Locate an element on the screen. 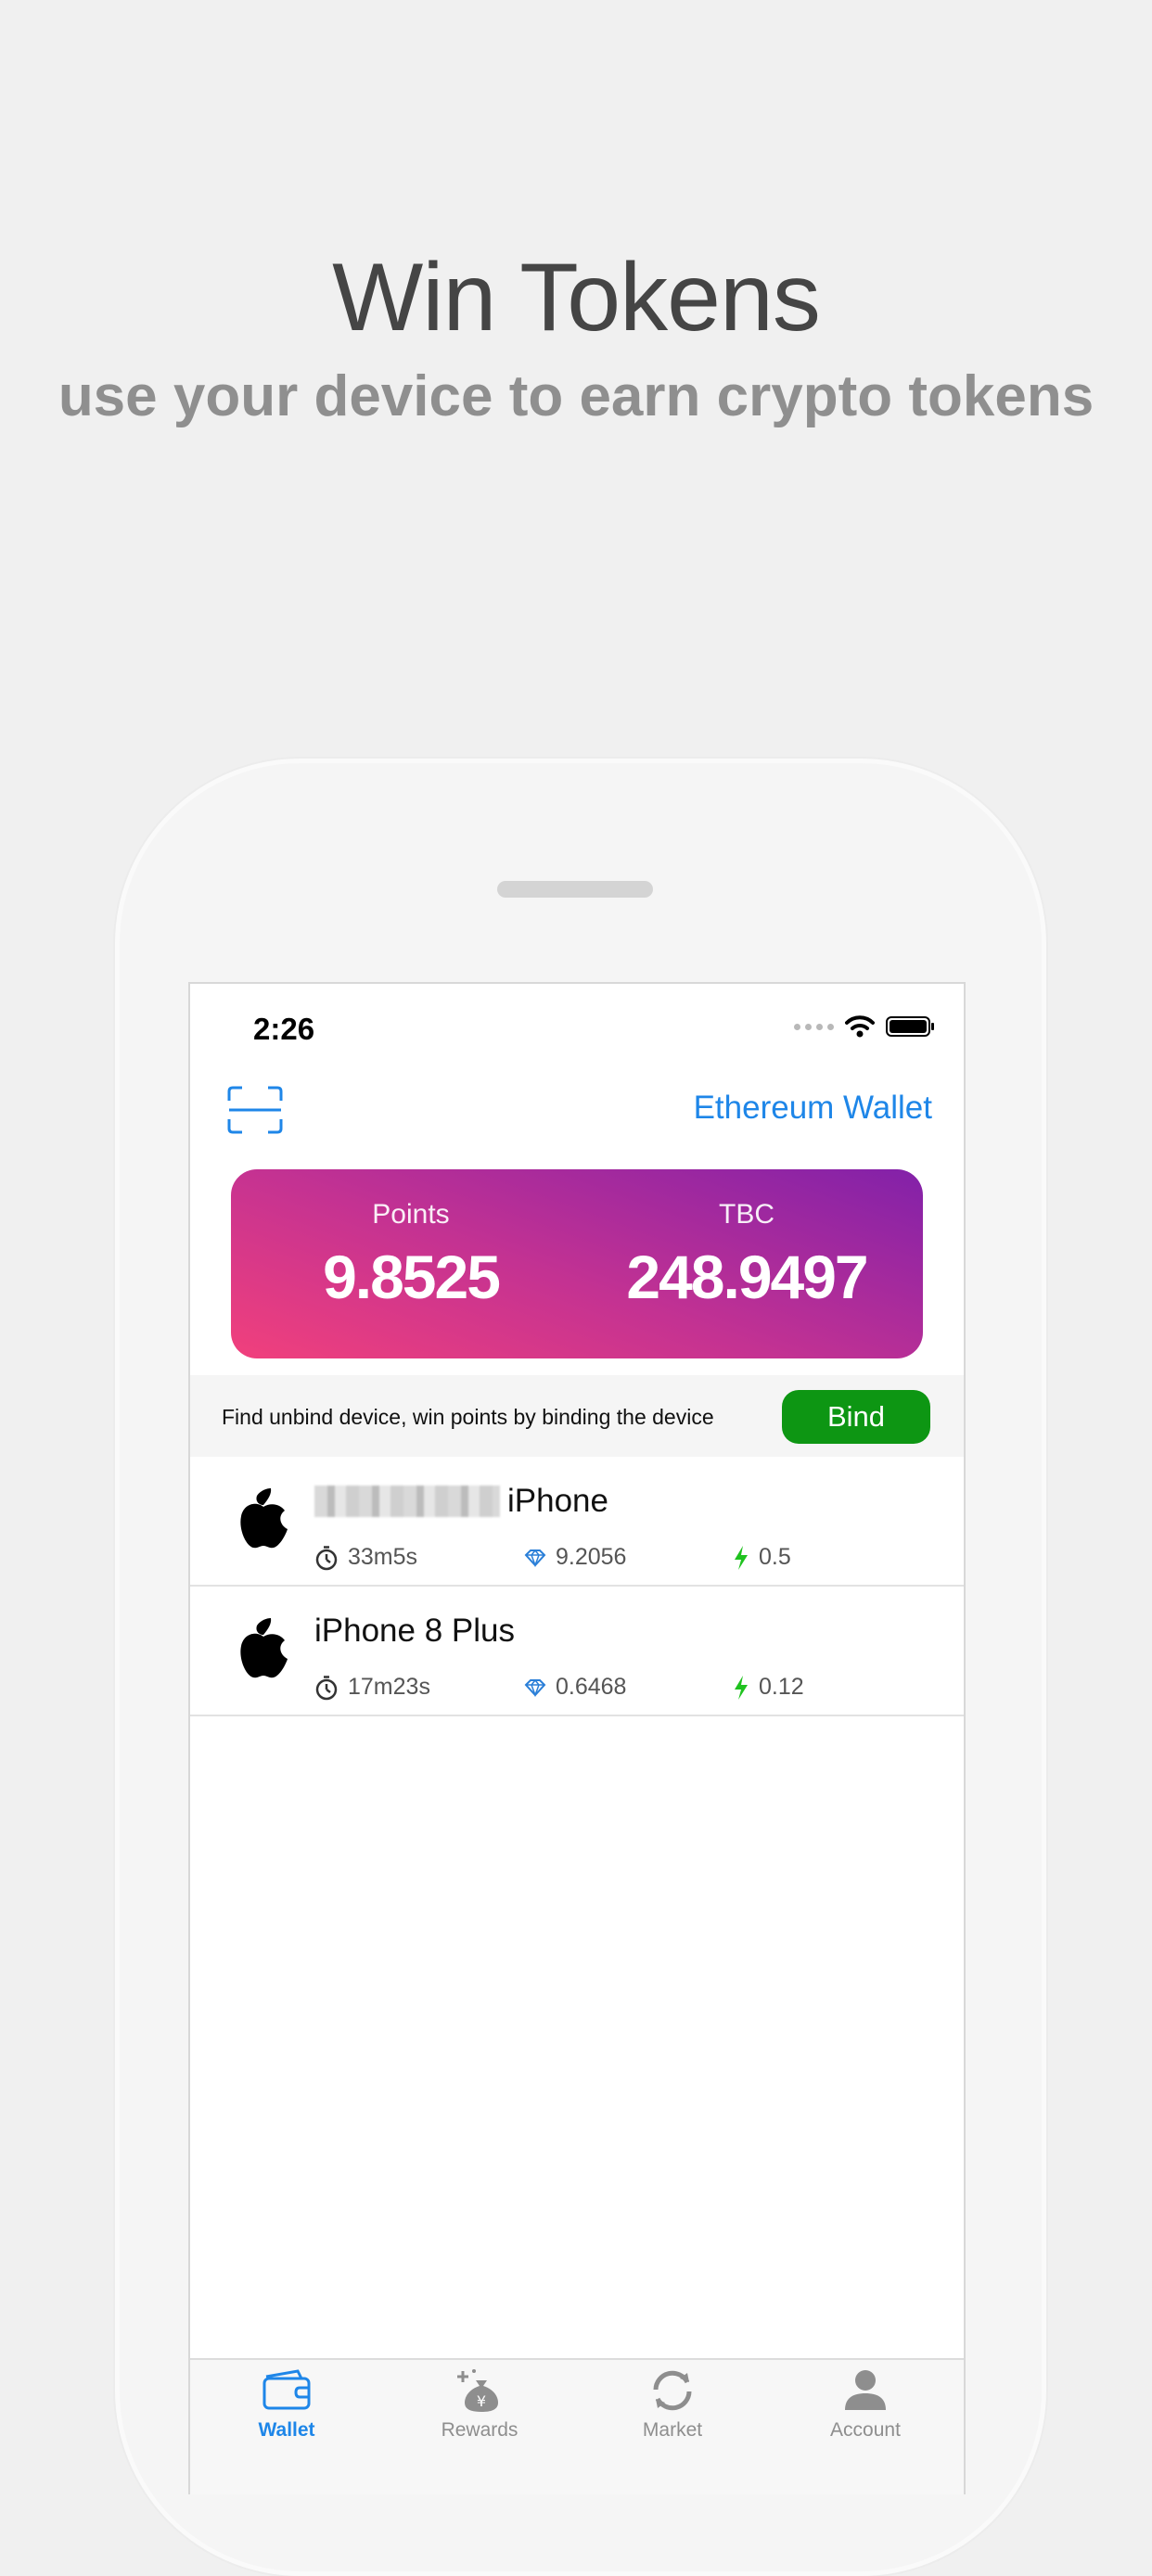 Image resolution: width=1152 pixels, height=2576 pixels. tbc-label: TBC is located at coordinates (746, 1214).